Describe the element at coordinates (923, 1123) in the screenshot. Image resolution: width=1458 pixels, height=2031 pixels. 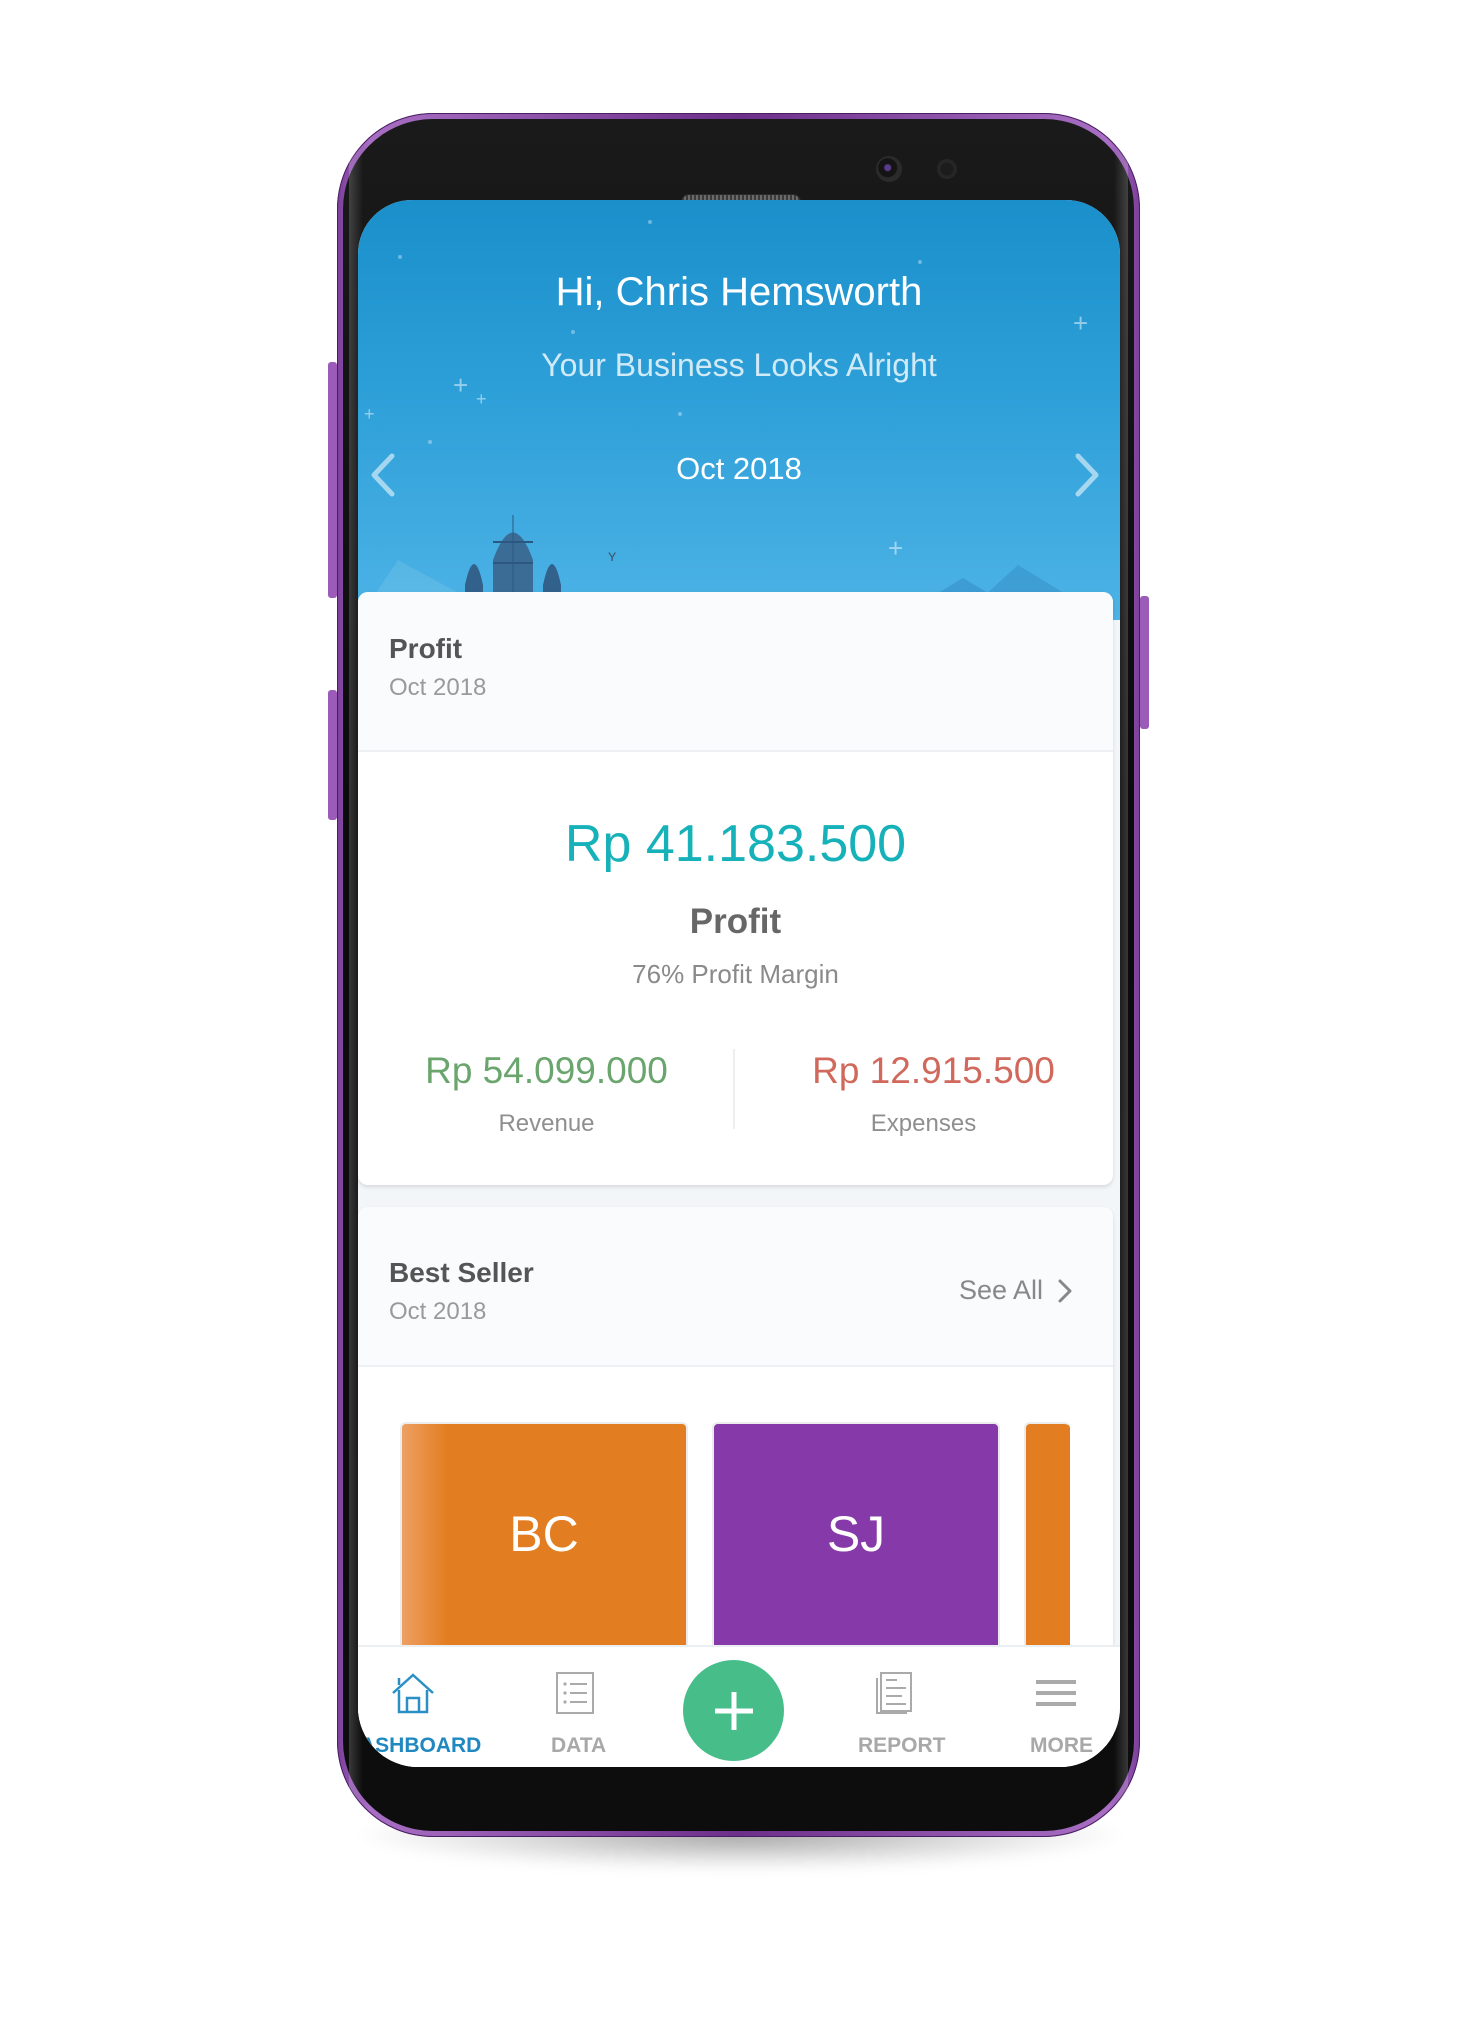
I see `expenses-label: Expenses` at that location.